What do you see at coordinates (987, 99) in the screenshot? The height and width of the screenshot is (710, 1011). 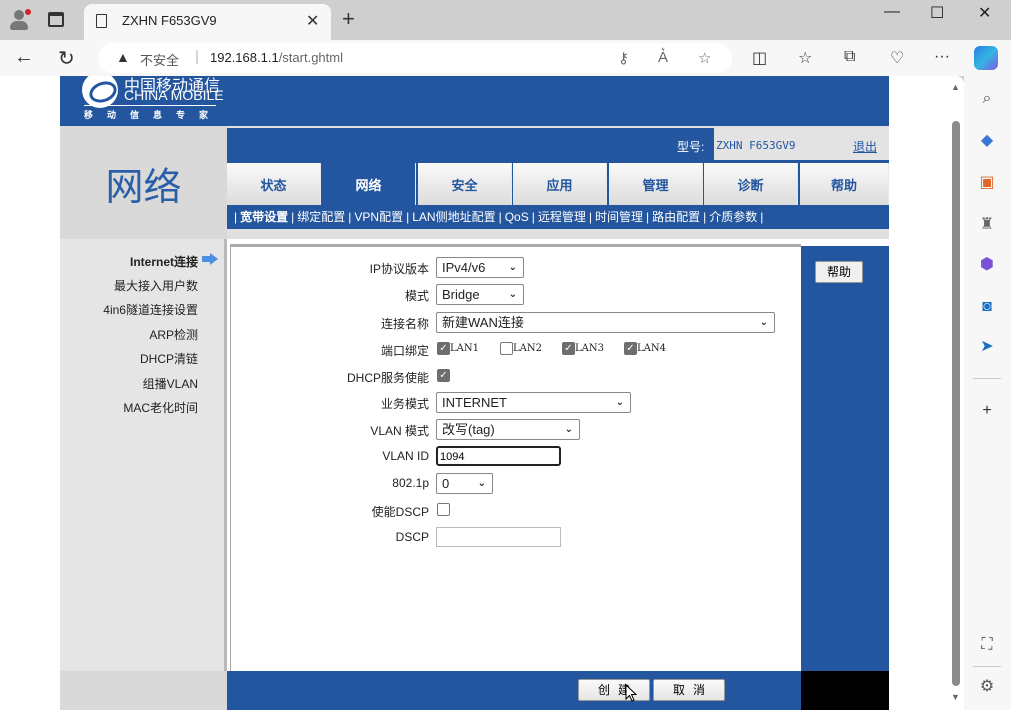 I see `search-icon: ⌕` at bounding box center [987, 99].